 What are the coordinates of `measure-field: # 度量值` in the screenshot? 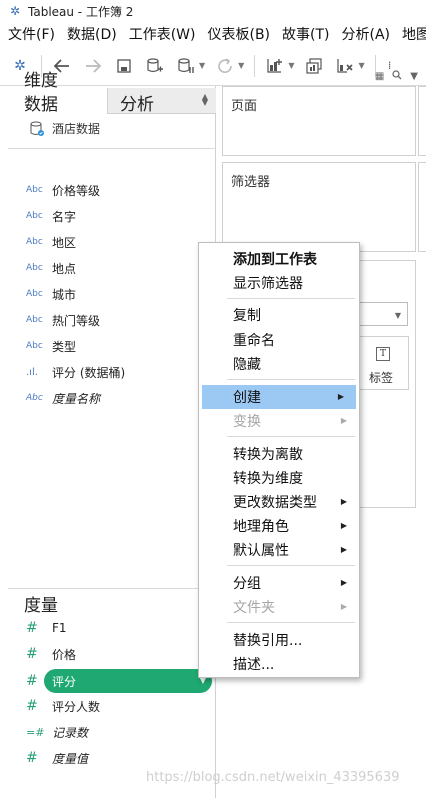 It's located at (57, 758).